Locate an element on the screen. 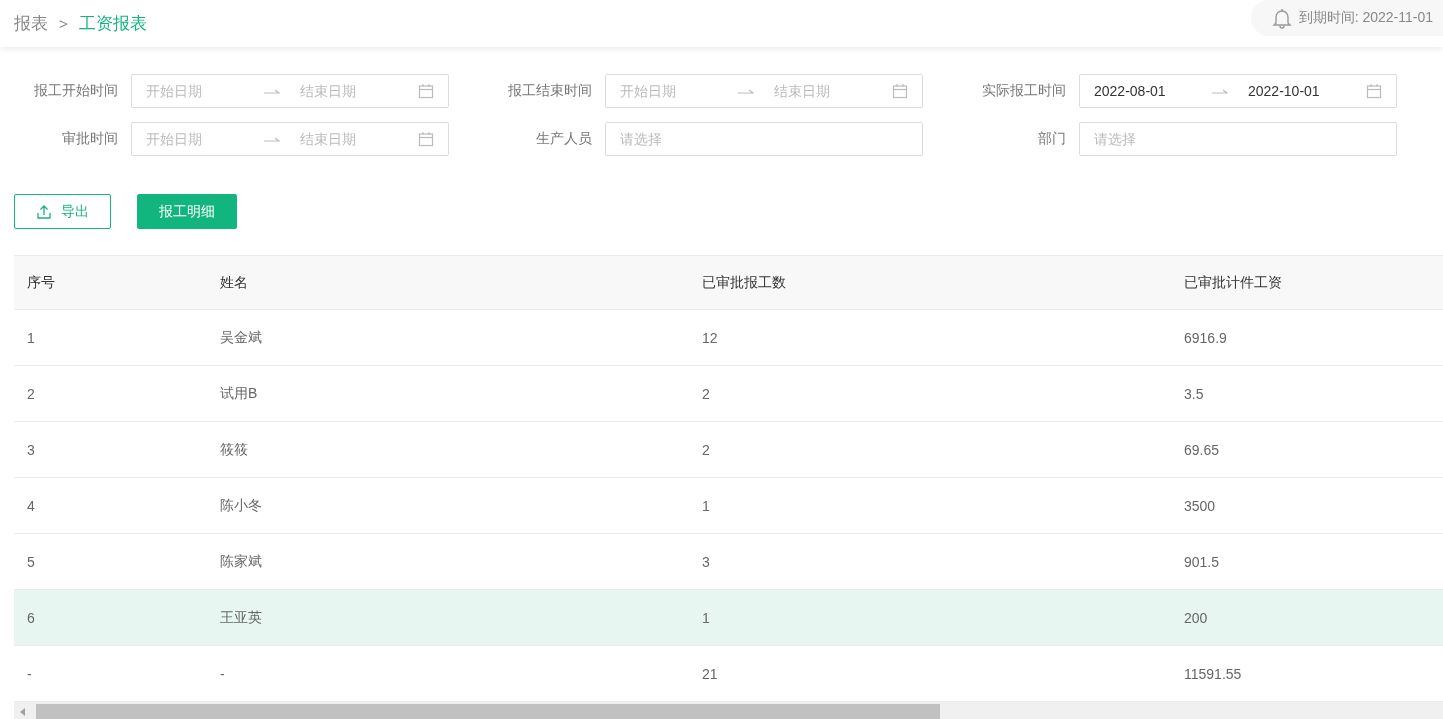 The height and width of the screenshot is (719, 1443). end-date-input: 2022-10-01 is located at coordinates (1307, 91).